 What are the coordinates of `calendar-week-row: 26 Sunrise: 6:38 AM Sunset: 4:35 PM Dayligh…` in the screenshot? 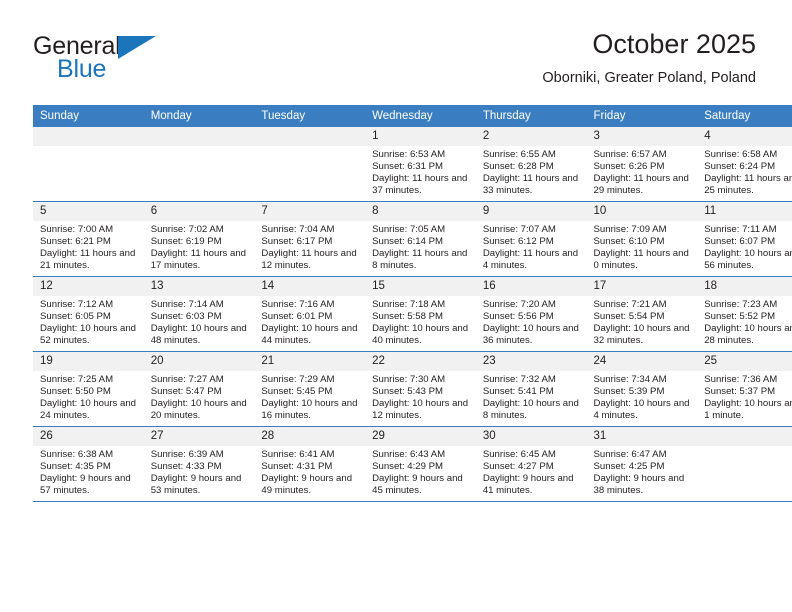 It's located at (412, 464).